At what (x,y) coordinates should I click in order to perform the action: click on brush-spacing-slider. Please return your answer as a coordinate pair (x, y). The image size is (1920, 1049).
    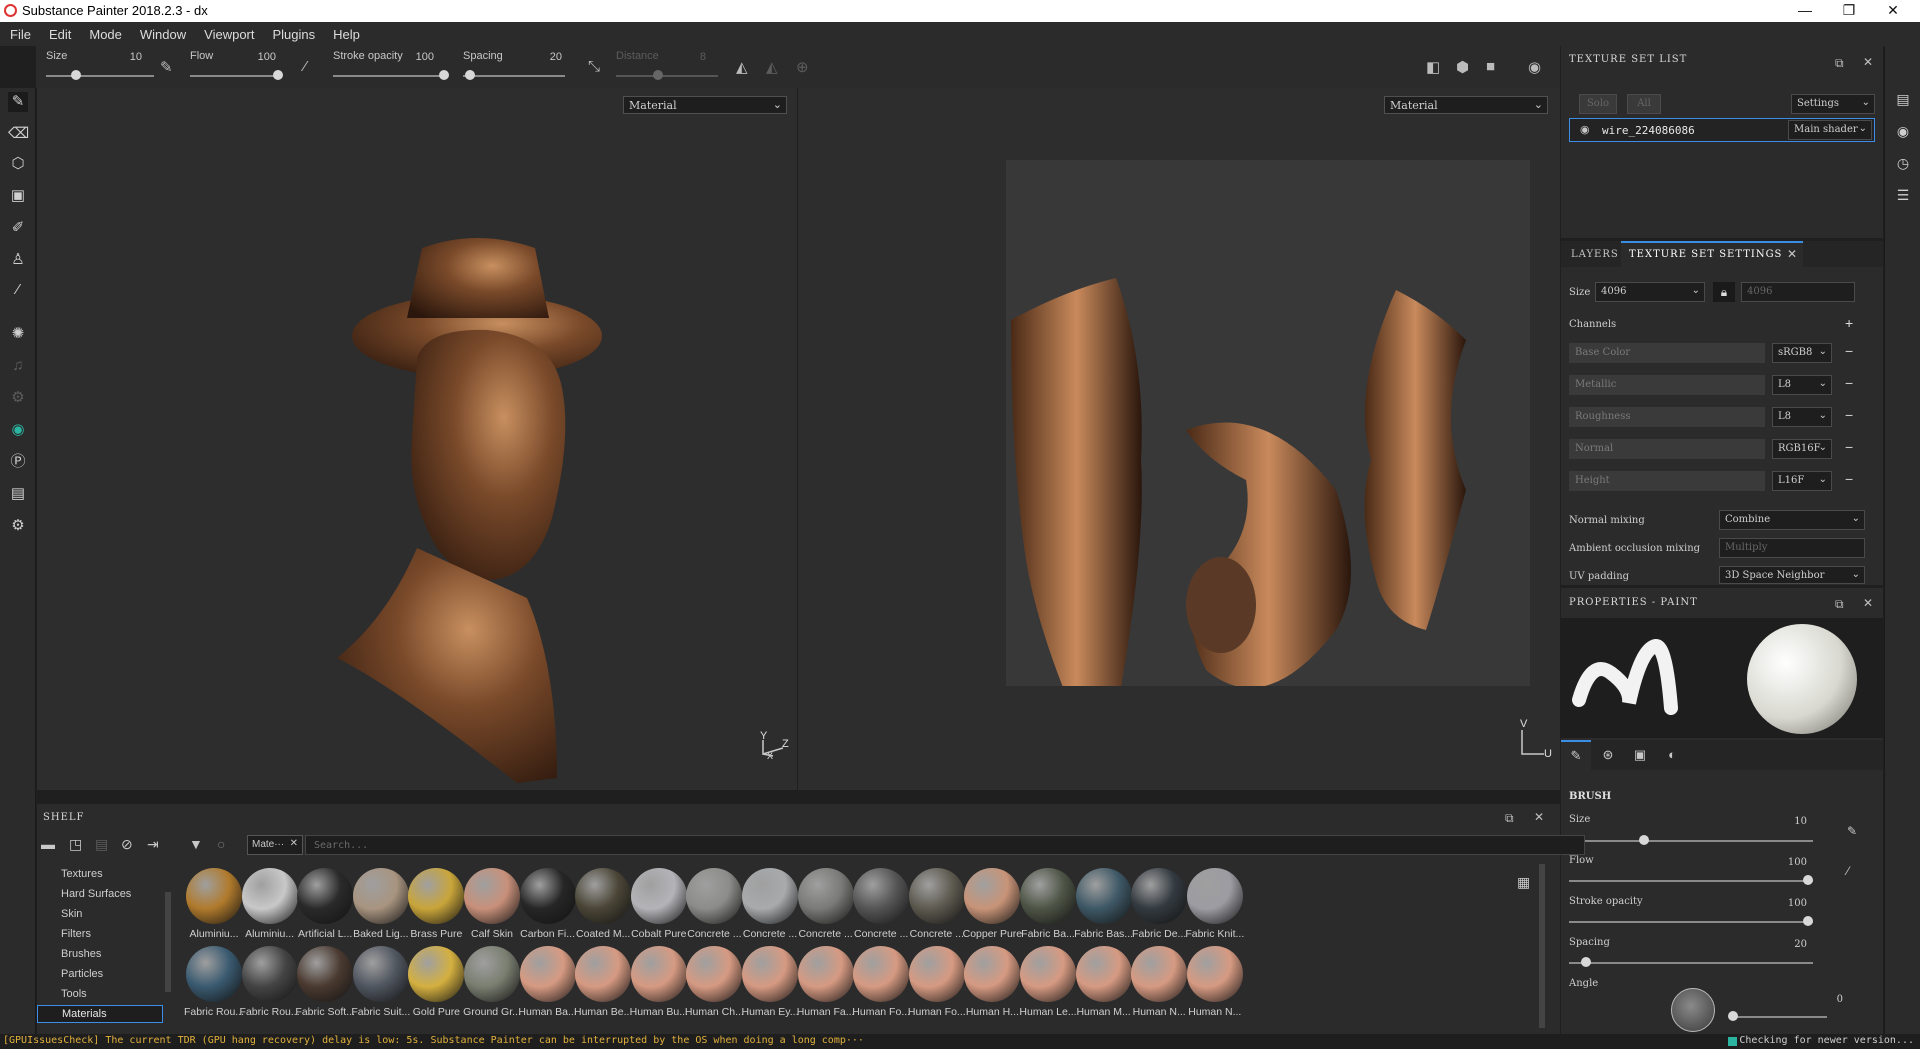
    Looking at the image, I should click on (1691, 963).